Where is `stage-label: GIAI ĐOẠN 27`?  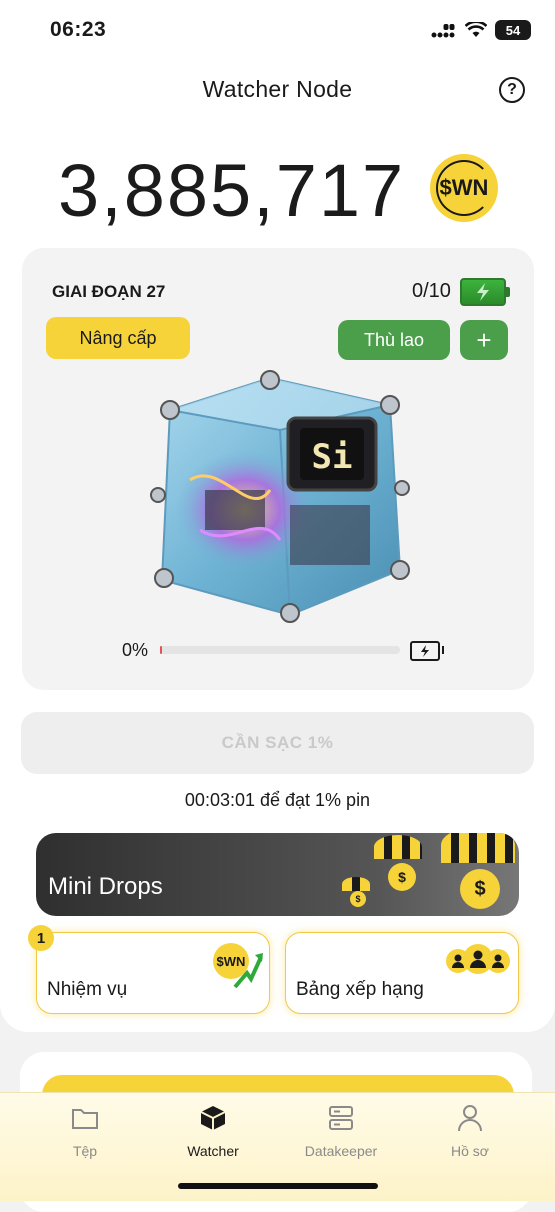 stage-label: GIAI ĐOẠN 27 is located at coordinates (109, 291).